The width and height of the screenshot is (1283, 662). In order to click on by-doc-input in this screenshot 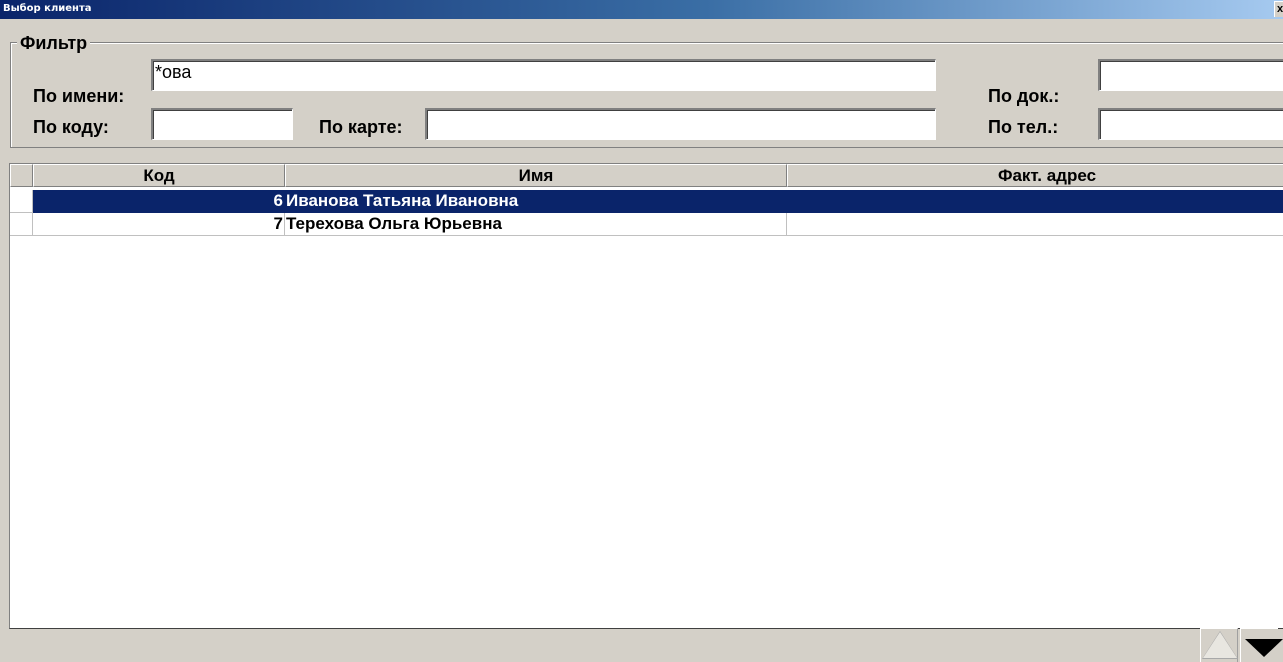, I will do `click(1190, 75)`.